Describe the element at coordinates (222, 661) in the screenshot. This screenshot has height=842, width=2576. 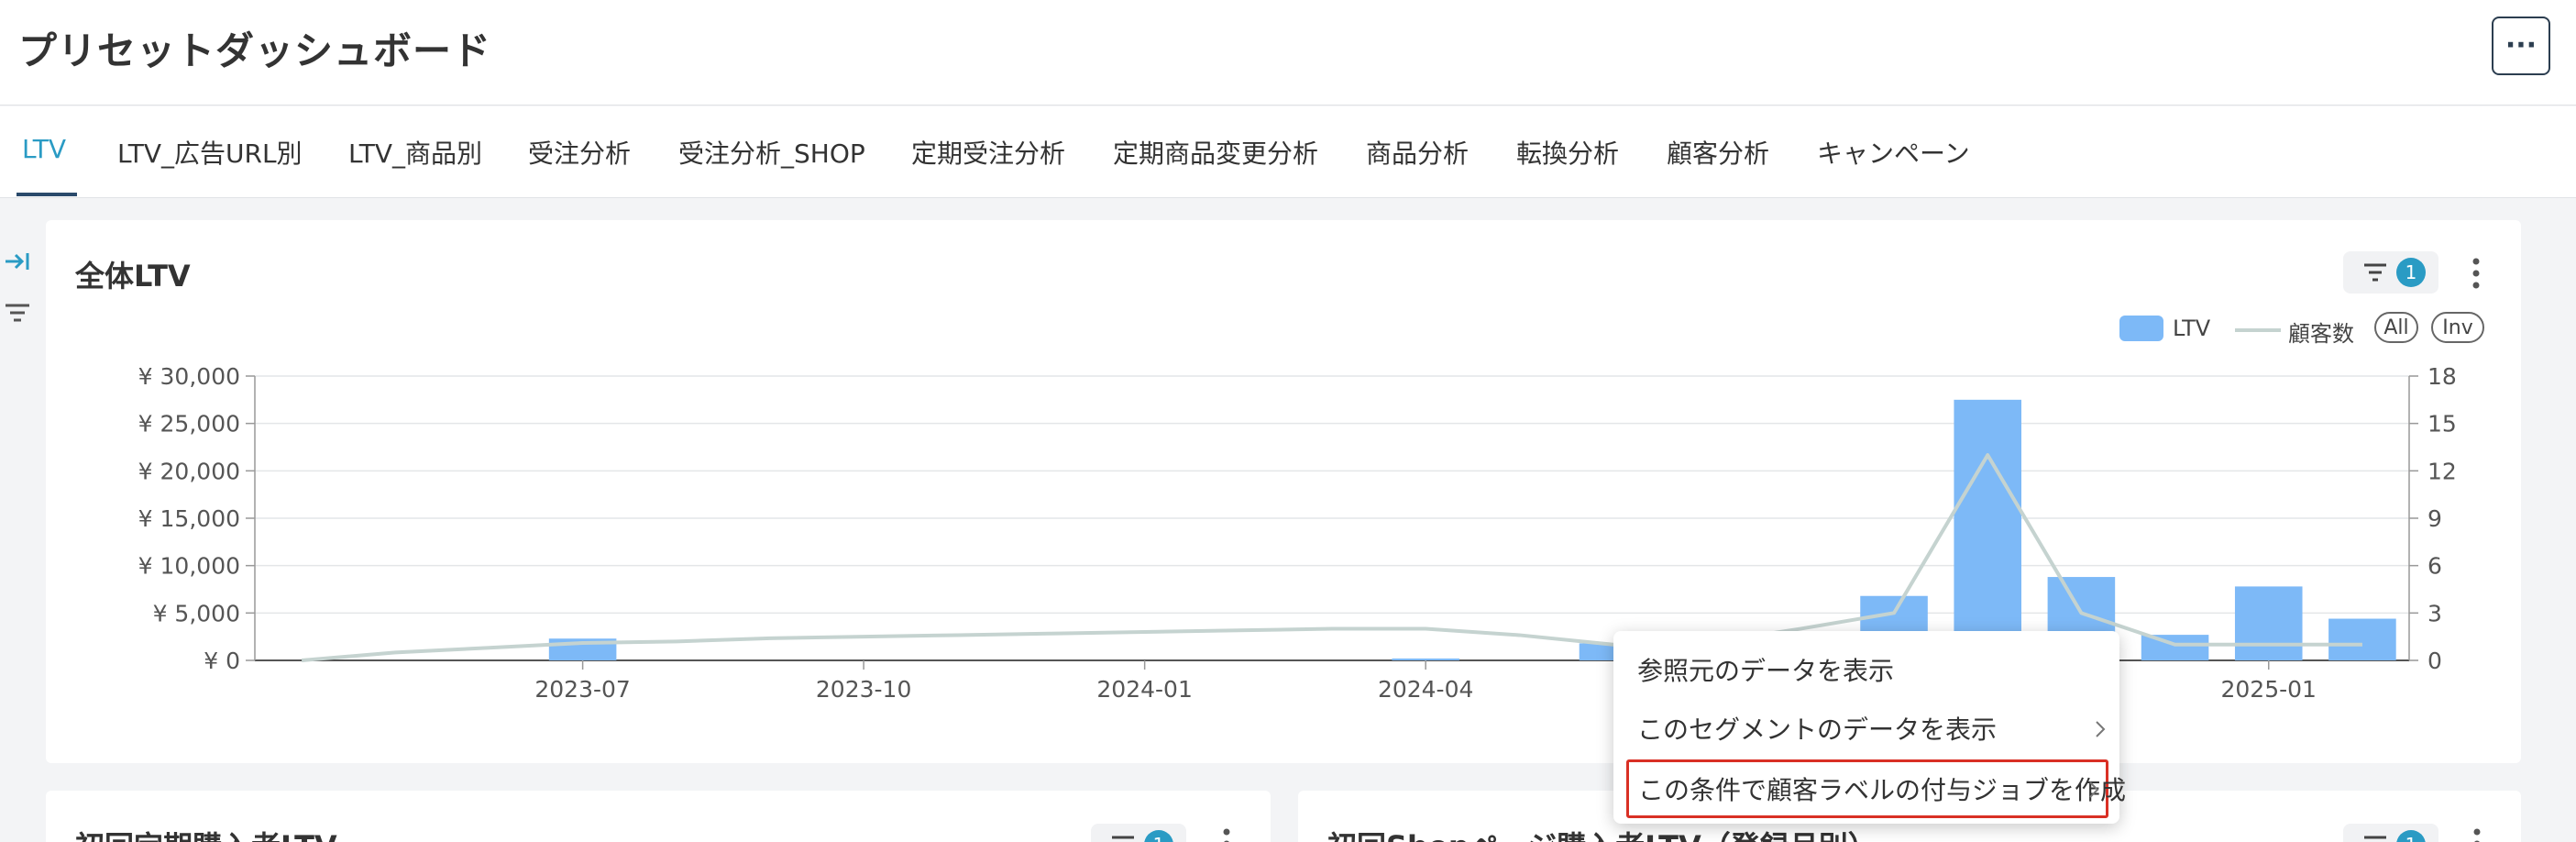
I see `y-left-tick-label: ¥ 0` at that location.